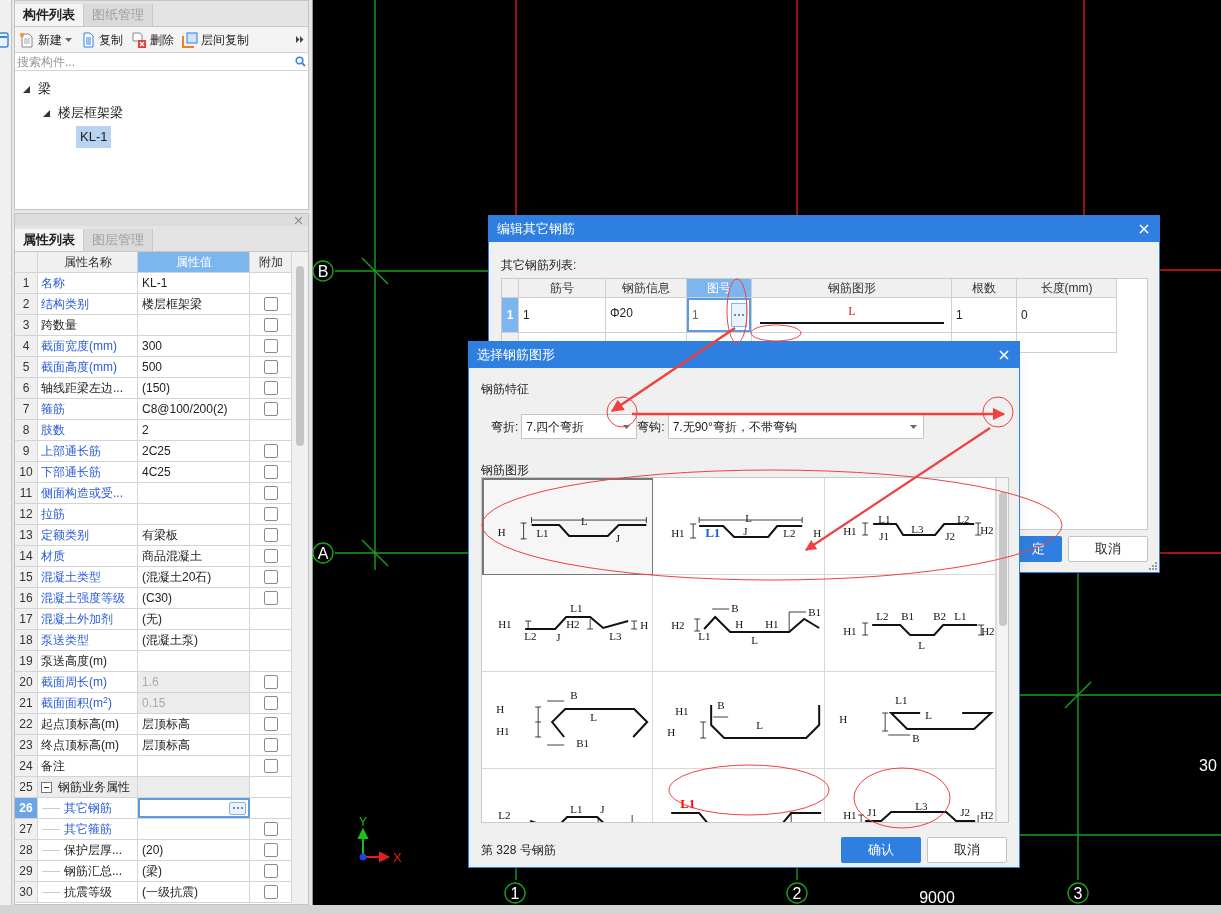 The width and height of the screenshot is (1221, 913). What do you see at coordinates (194, 808) in the screenshot?
I see `value-input-field` at bounding box center [194, 808].